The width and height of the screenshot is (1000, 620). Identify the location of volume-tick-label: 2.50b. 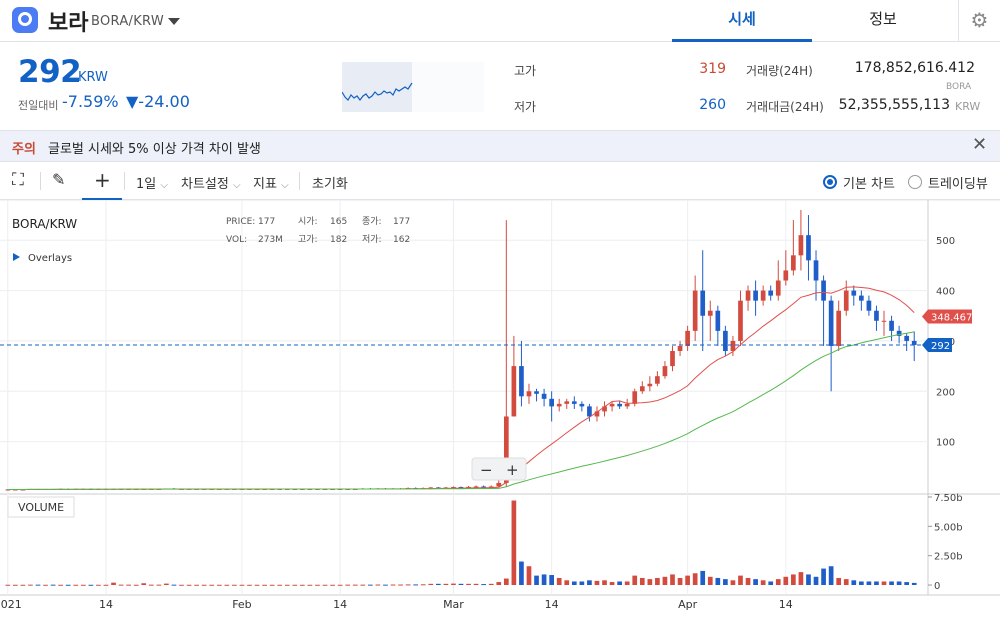
(948, 557).